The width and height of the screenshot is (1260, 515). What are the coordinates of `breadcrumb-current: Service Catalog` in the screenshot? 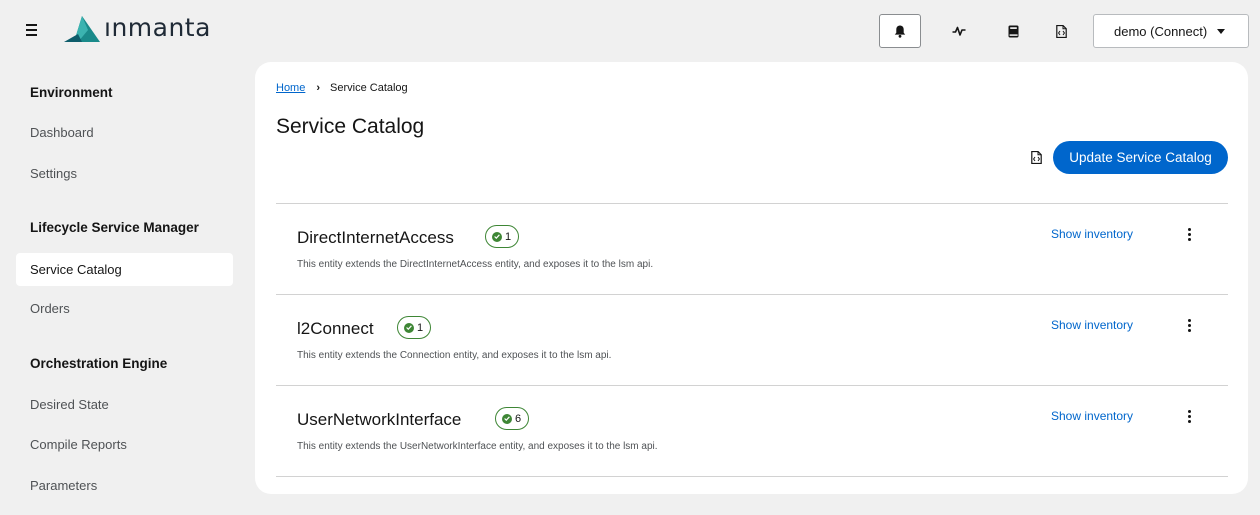 It's located at (369, 88).